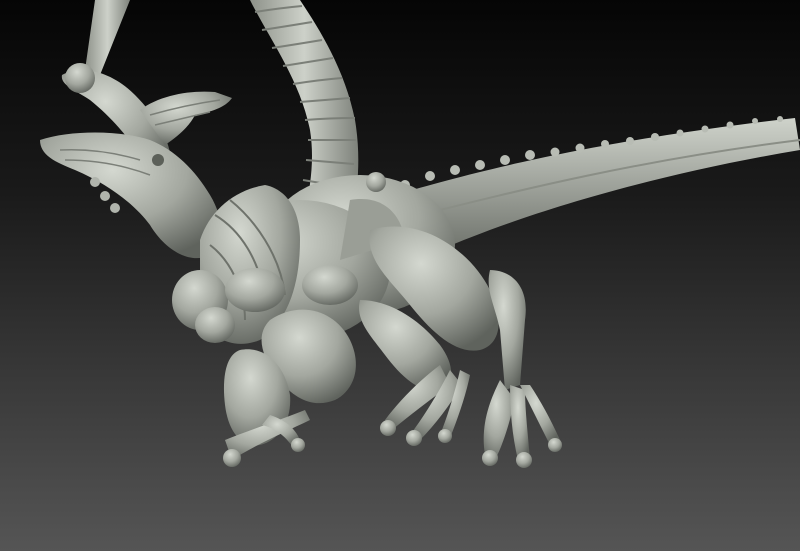  Describe the element at coordinates (597, 183) in the screenshot. I see `tail` at that location.